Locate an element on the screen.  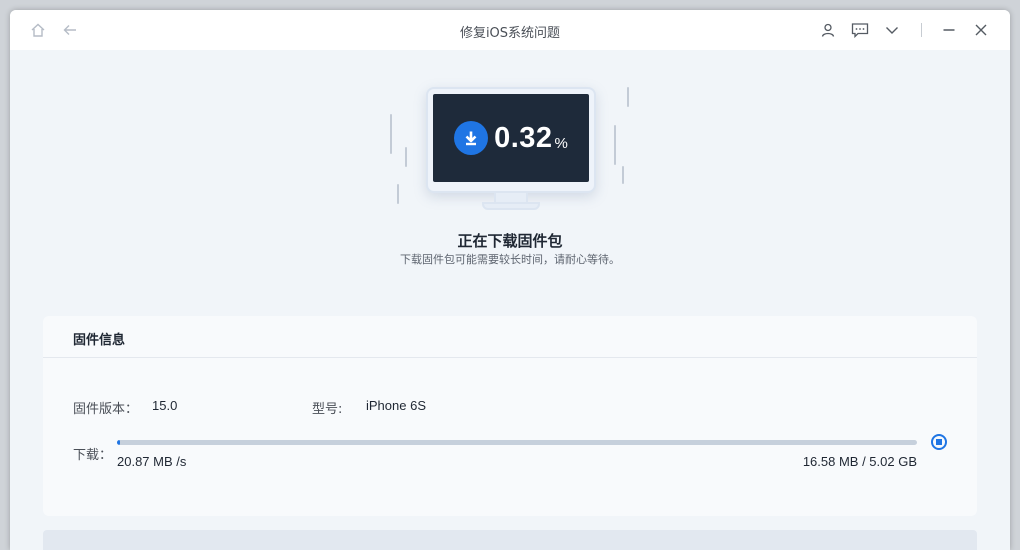
download-icon is located at coordinates (471, 138).